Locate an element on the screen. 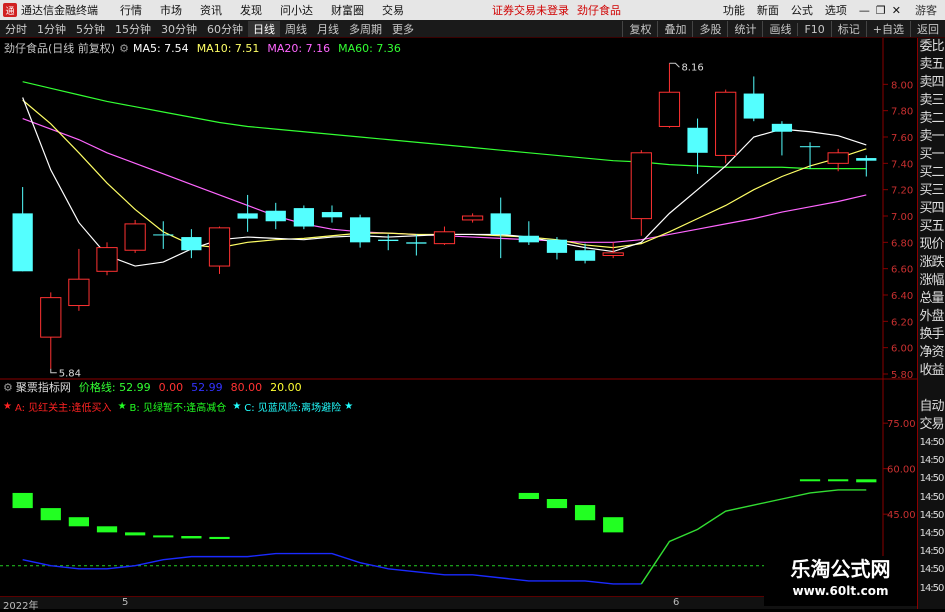 This screenshot has width=945, height=612. side-panel-item: 涨跌 is located at coordinates (931, 262).